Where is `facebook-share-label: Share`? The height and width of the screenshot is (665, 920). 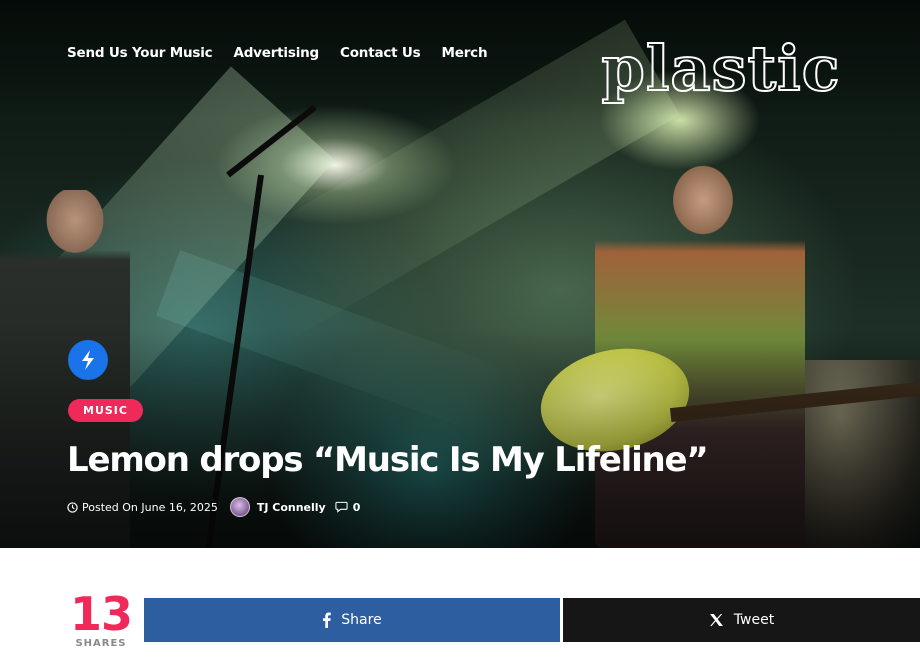 facebook-share-label: Share is located at coordinates (361, 620).